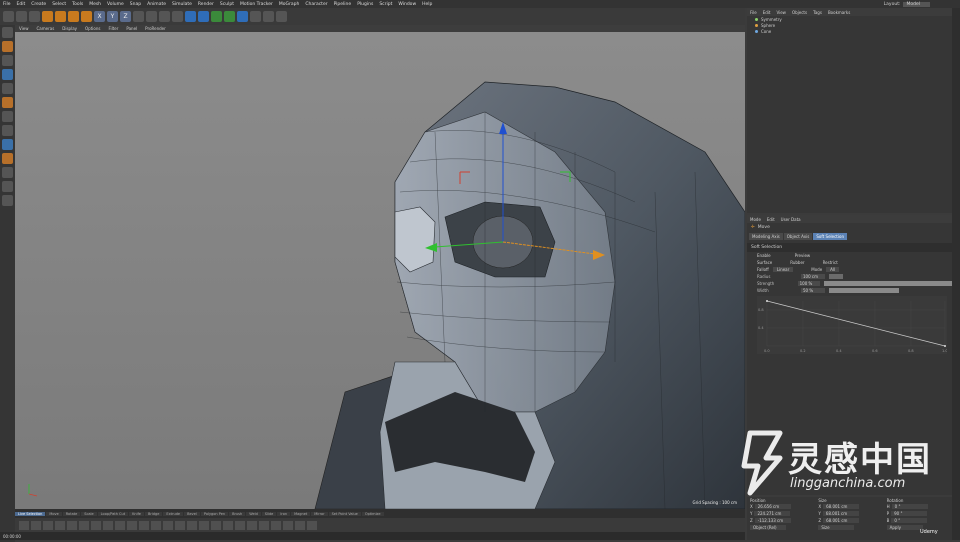 The image size is (960, 542). Describe the element at coordinates (47, 16) in the screenshot. I see `move-icon` at that location.